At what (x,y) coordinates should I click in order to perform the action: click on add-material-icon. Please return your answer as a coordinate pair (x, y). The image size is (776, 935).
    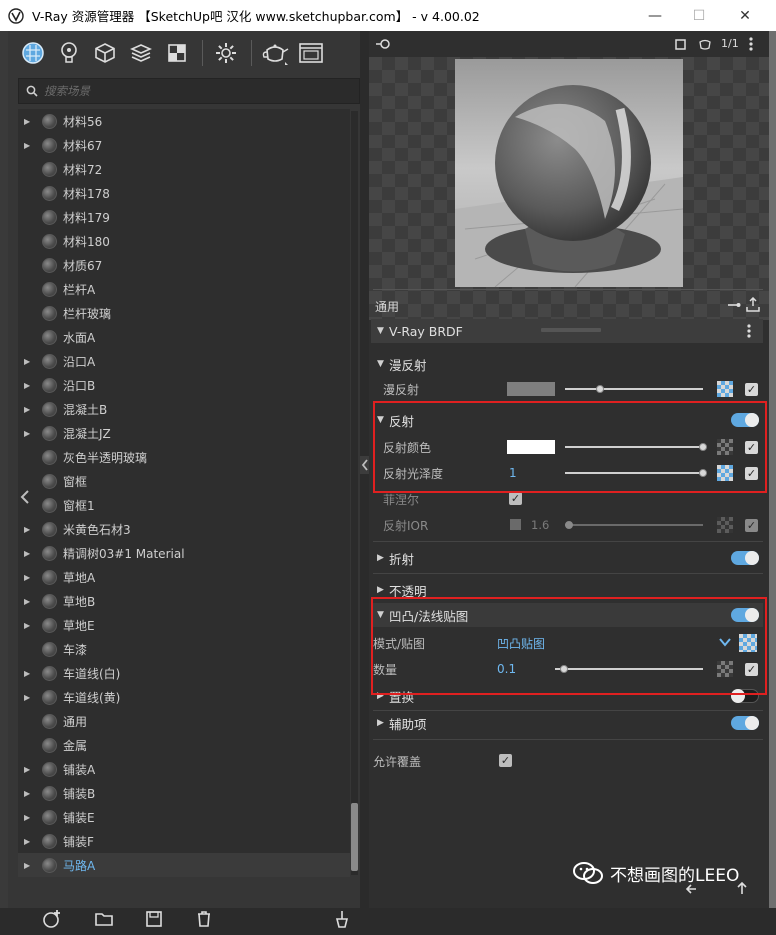
    Looking at the image, I should click on (52, 919).